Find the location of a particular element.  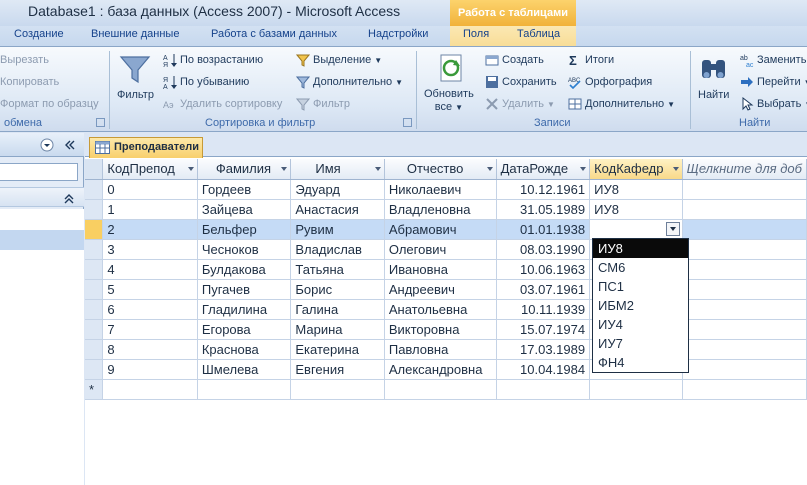

format-painter-button: Формат по образцу is located at coordinates (49, 104).